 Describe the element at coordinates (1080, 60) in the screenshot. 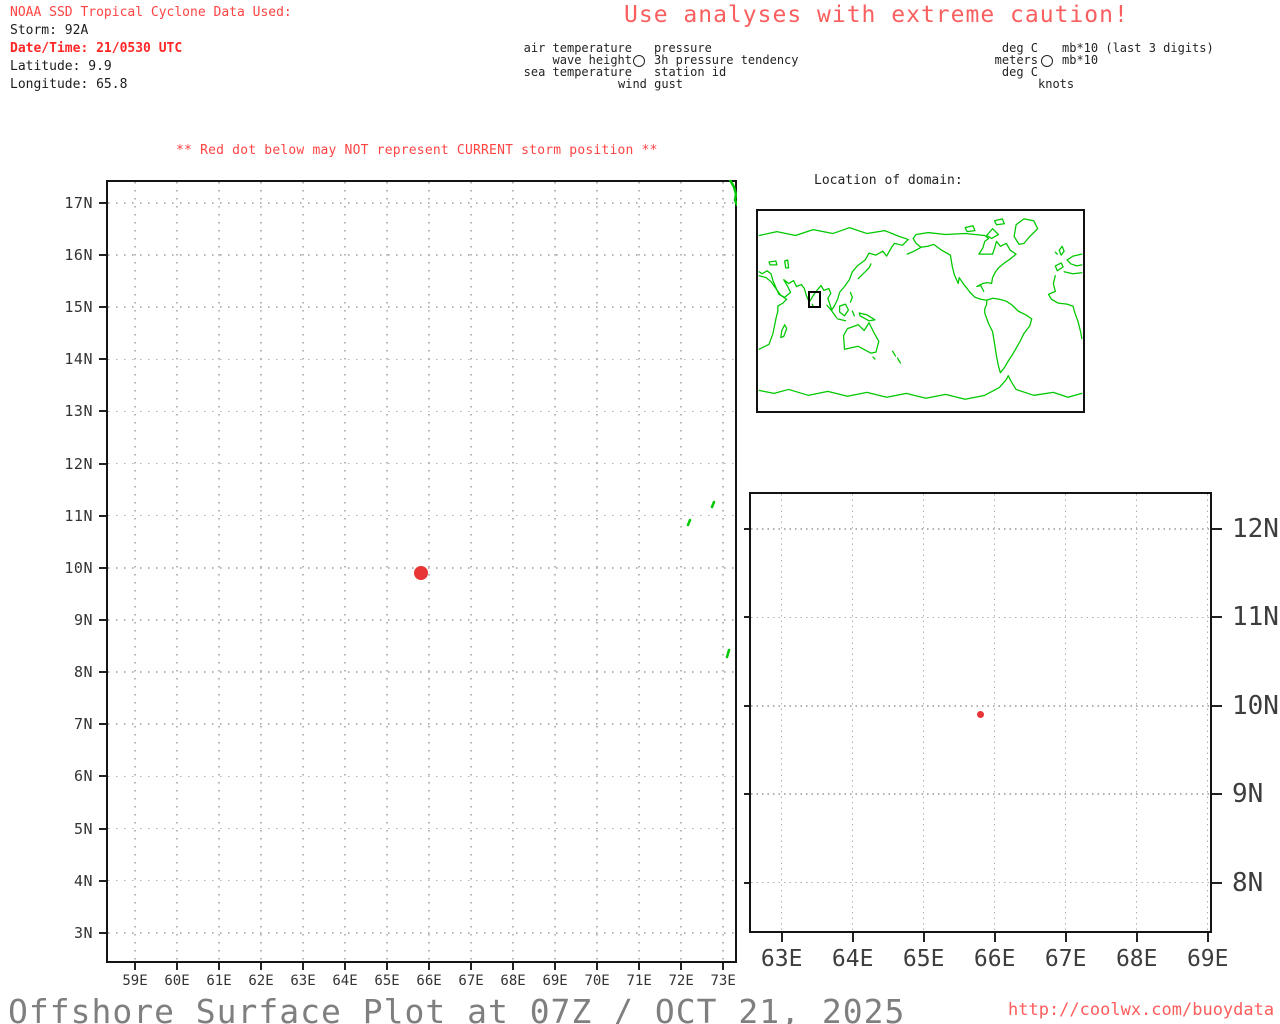

I see `units-mb10: mb*10` at that location.